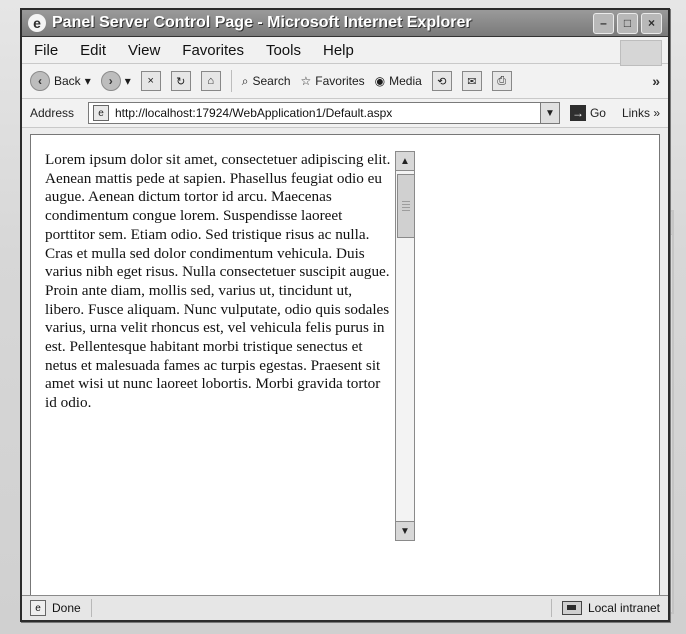  What do you see at coordinates (641, 53) in the screenshot?
I see `windows-flag-logo` at bounding box center [641, 53].